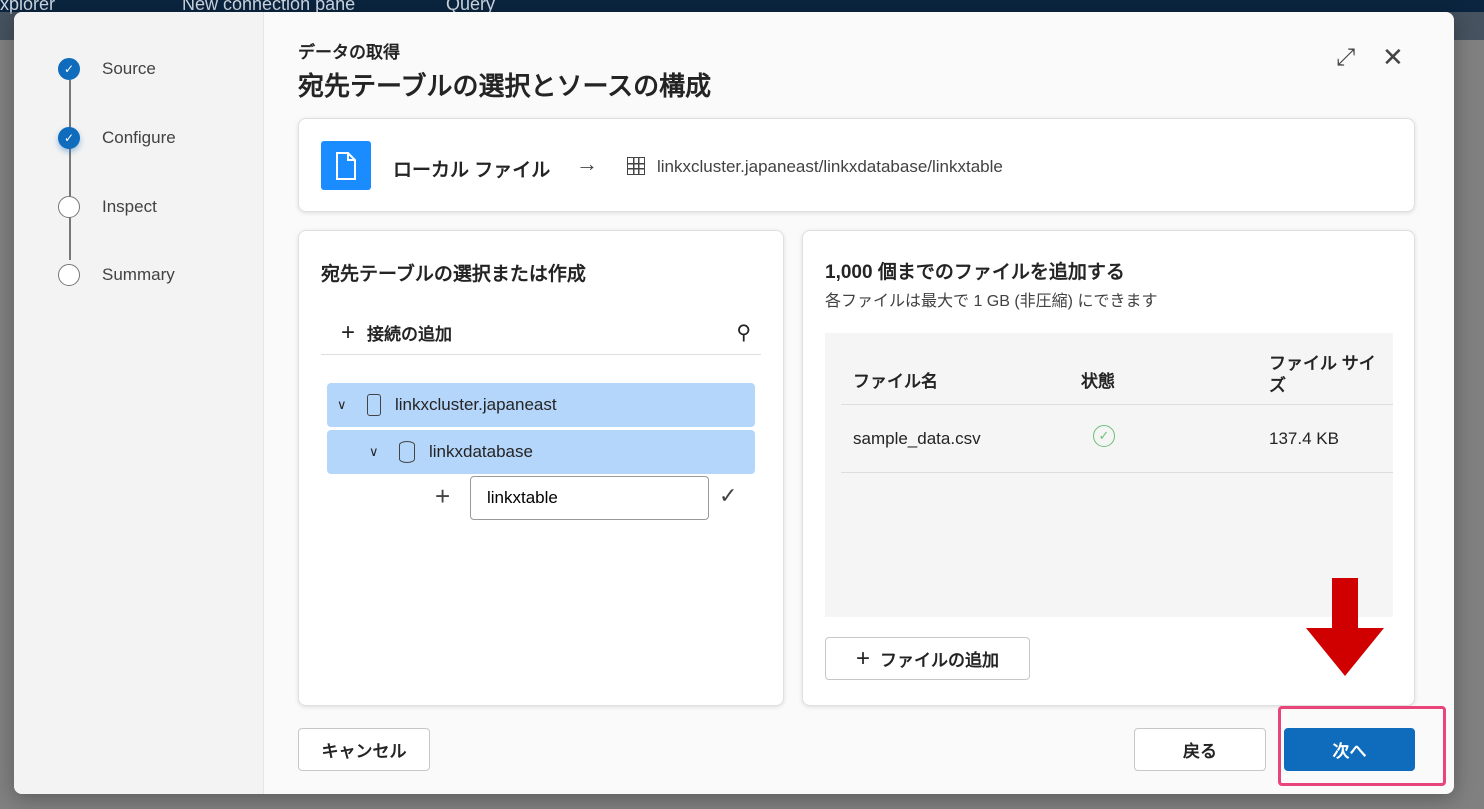 The image size is (1484, 809). Describe the element at coordinates (1345, 627) in the screenshot. I see `annotation-arrow-icon` at that location.